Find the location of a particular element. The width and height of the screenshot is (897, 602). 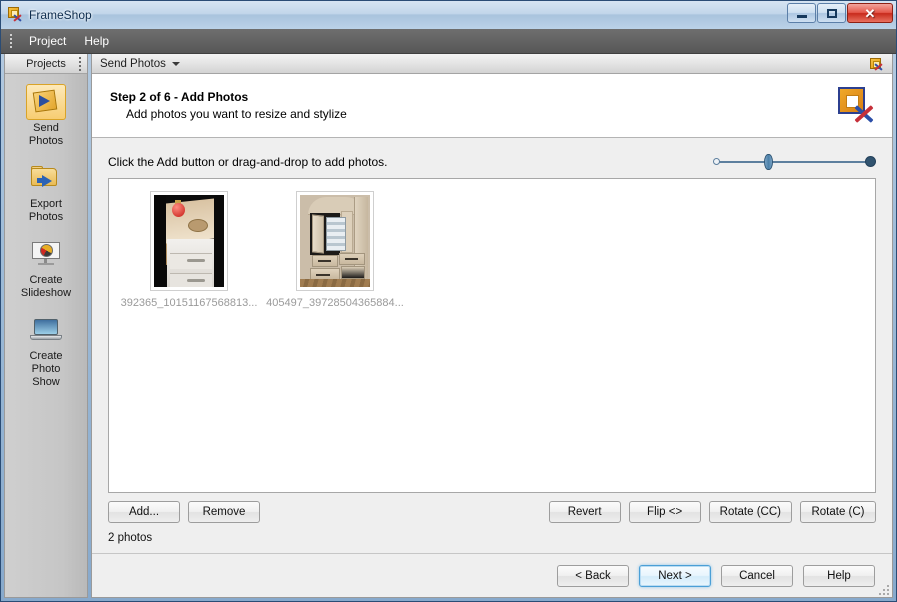

sidebar-label-export-photos-line2: Photos is located at coordinates (46, 217).